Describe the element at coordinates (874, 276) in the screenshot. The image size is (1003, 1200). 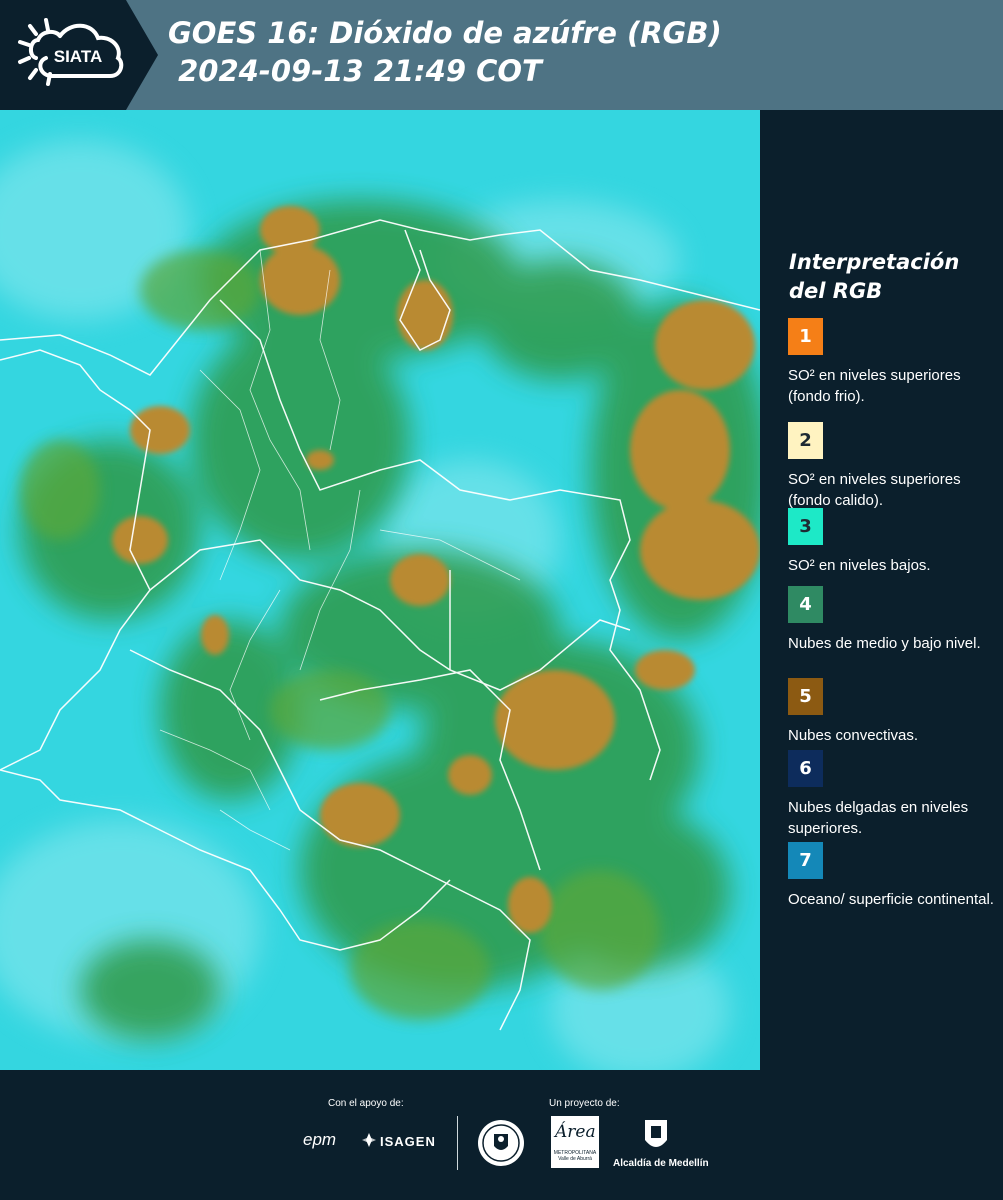
I see `legend-title: Interpretación del RGB` at that location.